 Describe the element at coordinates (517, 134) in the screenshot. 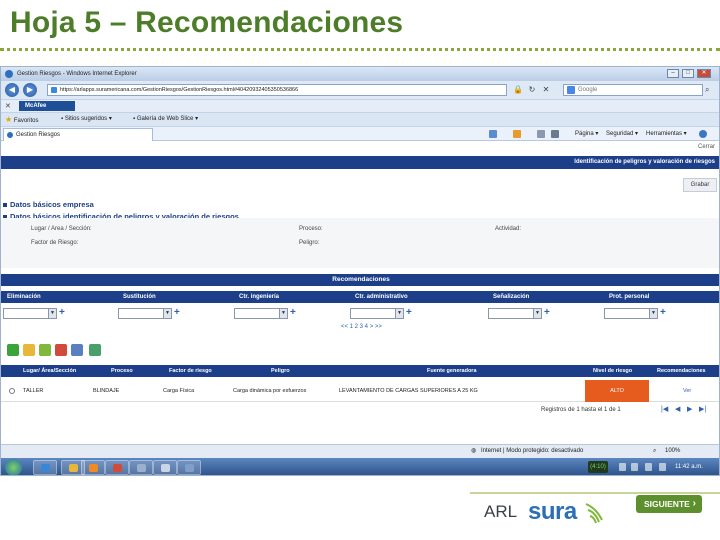

I see `feeds-icon` at that location.